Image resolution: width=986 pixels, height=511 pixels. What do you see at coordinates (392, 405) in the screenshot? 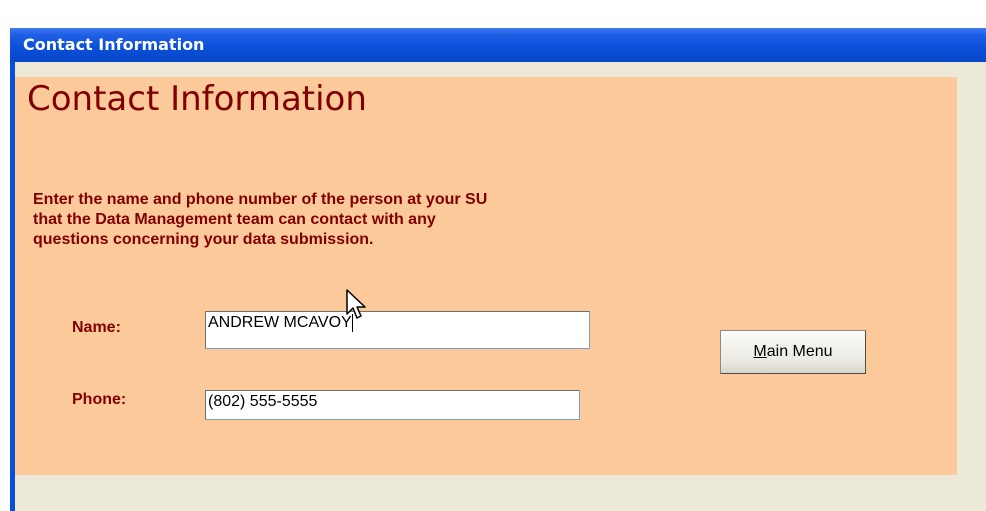
I see `phone-input: (802) 555-5555` at bounding box center [392, 405].